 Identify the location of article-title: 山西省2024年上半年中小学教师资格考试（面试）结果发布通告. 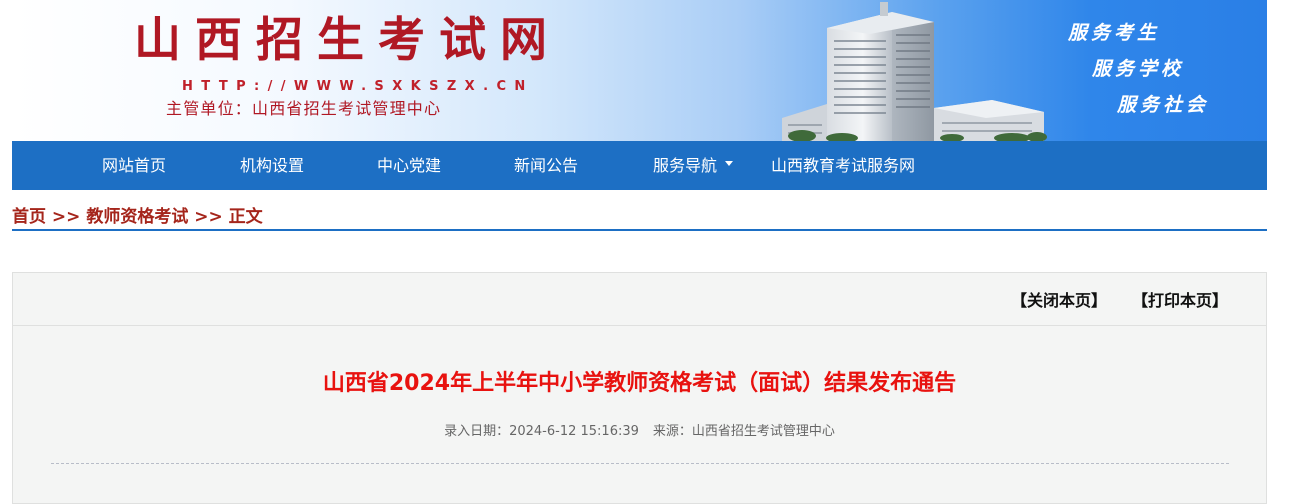
(639, 383).